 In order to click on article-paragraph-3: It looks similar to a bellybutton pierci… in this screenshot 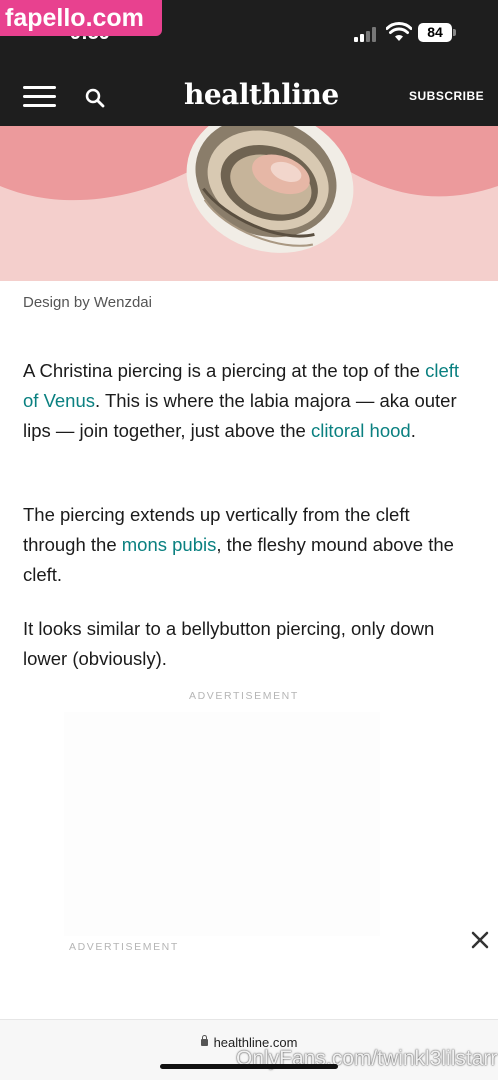, I will do `click(229, 643)`.